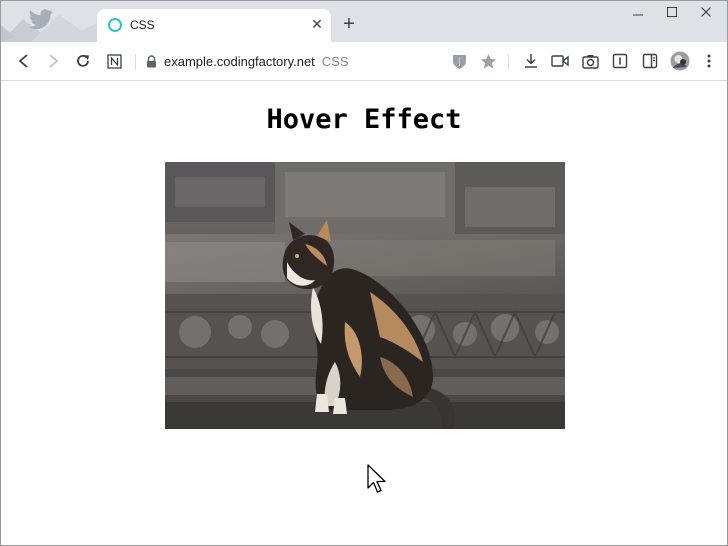 This screenshot has height=546, width=728. I want to click on url-domain: example.codingfactory.net, so click(239, 61).